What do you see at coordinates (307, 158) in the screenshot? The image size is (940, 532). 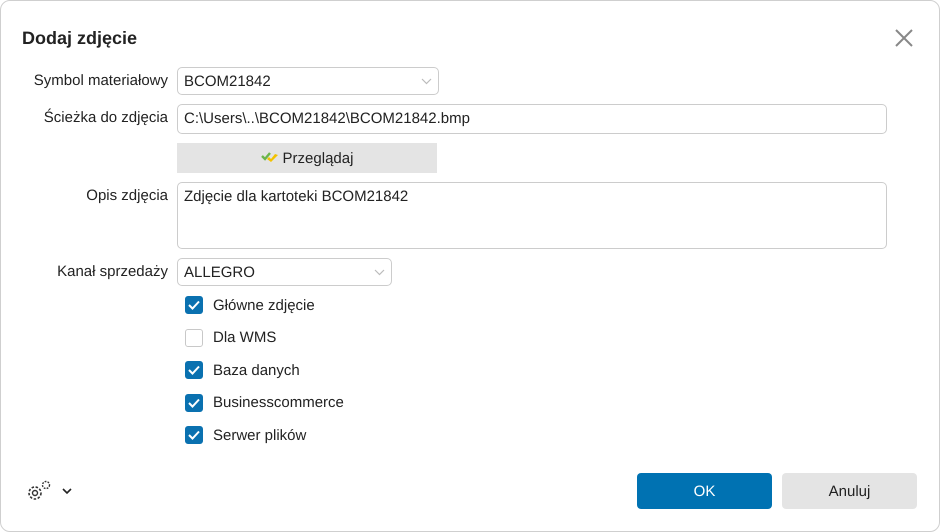 I see `browse-button: Przeglądaj` at bounding box center [307, 158].